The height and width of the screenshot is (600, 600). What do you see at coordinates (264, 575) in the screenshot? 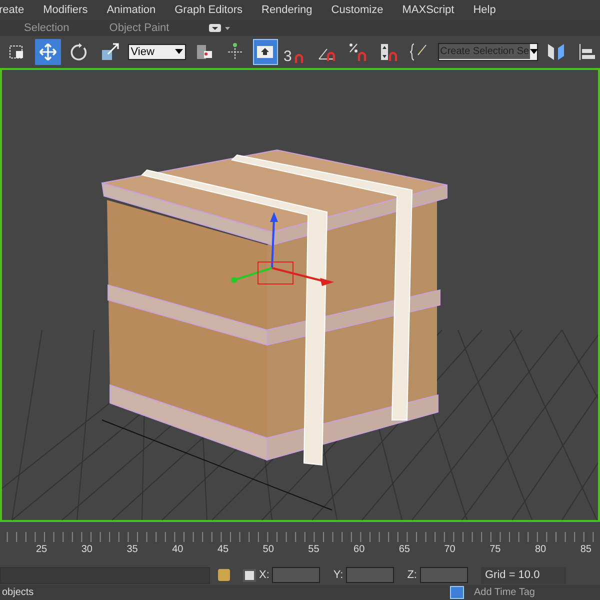
I see `x-label: X:` at bounding box center [264, 575].